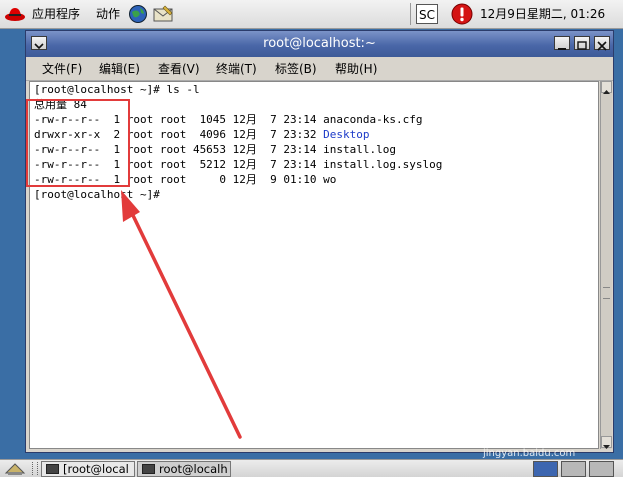 This screenshot has width=623, height=477. I want to click on applications-menu: 应用程序, so click(56, 14).